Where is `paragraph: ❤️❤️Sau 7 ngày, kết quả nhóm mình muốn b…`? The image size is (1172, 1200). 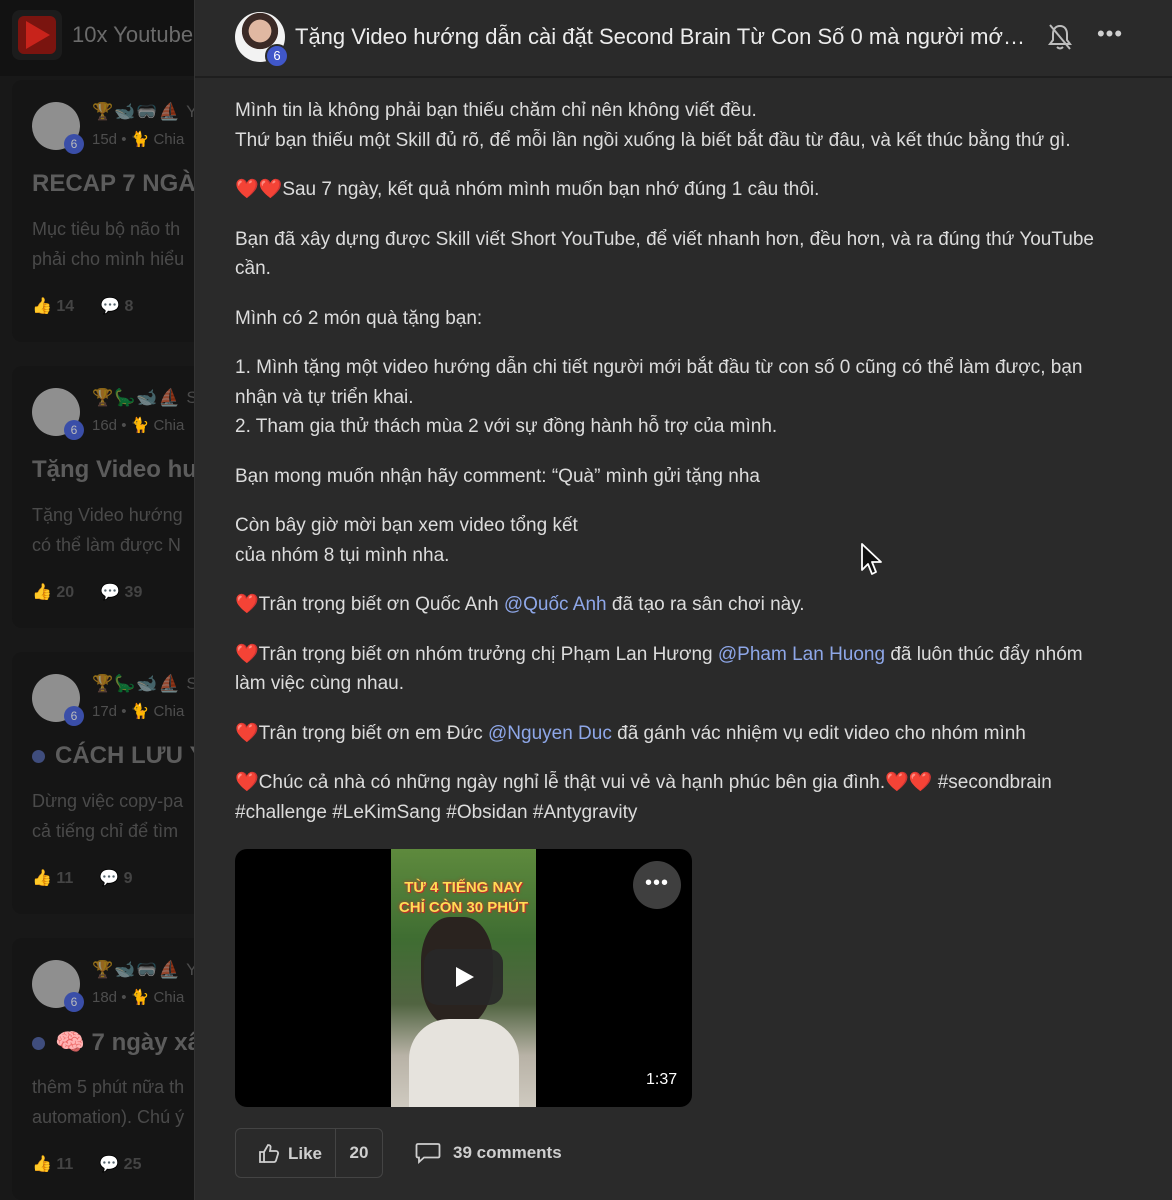
paragraph: ❤️❤️Sau 7 ngày, kết quả nhóm mình muốn b… is located at coordinates (527, 189).